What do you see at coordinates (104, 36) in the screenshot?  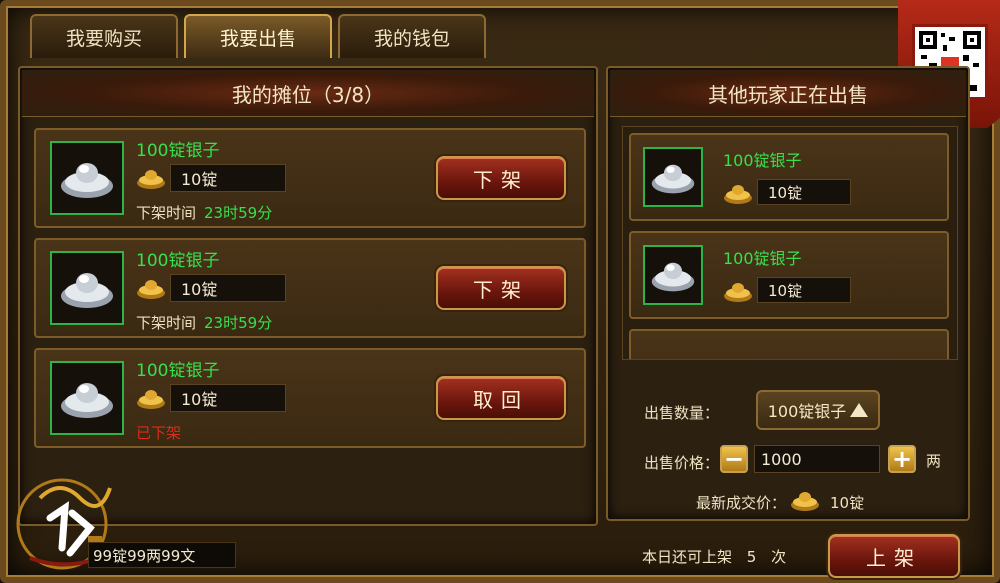 I see `tab-buy: 我要购买` at bounding box center [104, 36].